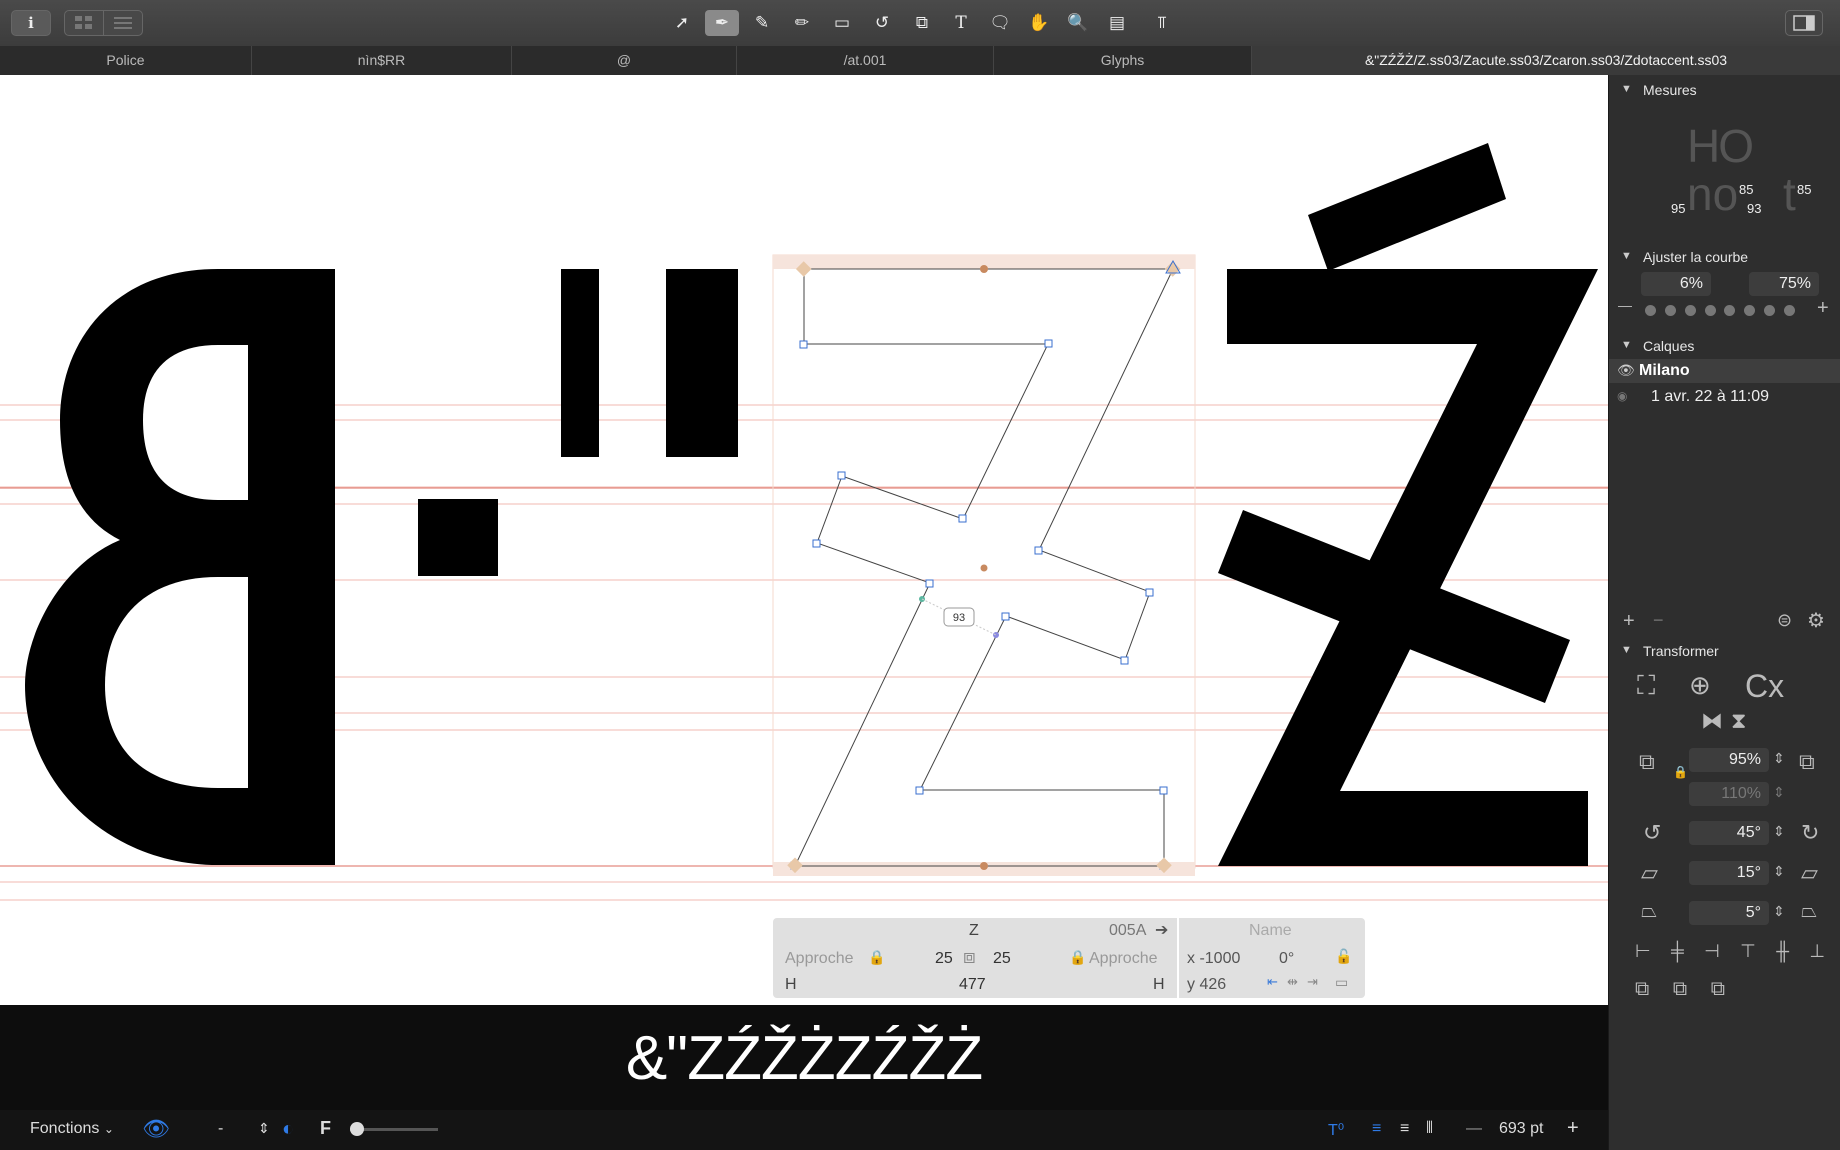 Image resolution: width=1840 pixels, height=1150 pixels. I want to click on eye-hidden-icon: ◉, so click(1622, 396).